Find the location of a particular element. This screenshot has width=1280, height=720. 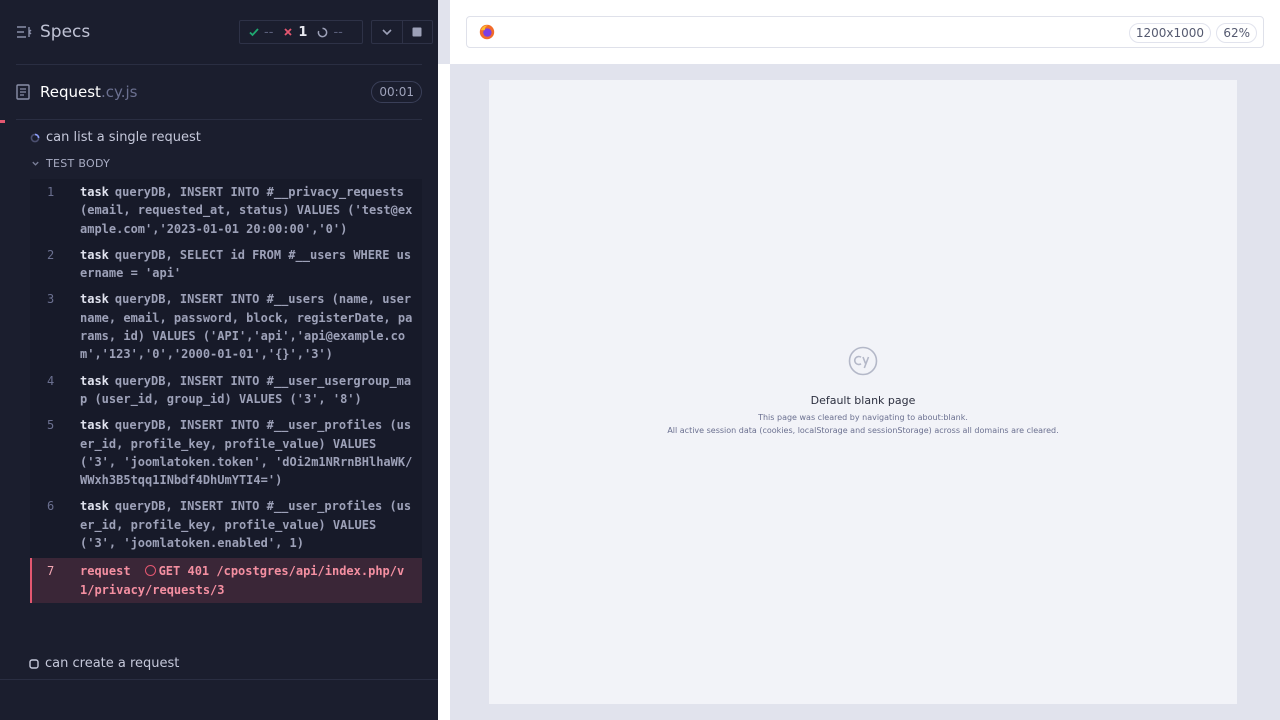

url-bar: 1200x1000 62% is located at coordinates (865, 32).